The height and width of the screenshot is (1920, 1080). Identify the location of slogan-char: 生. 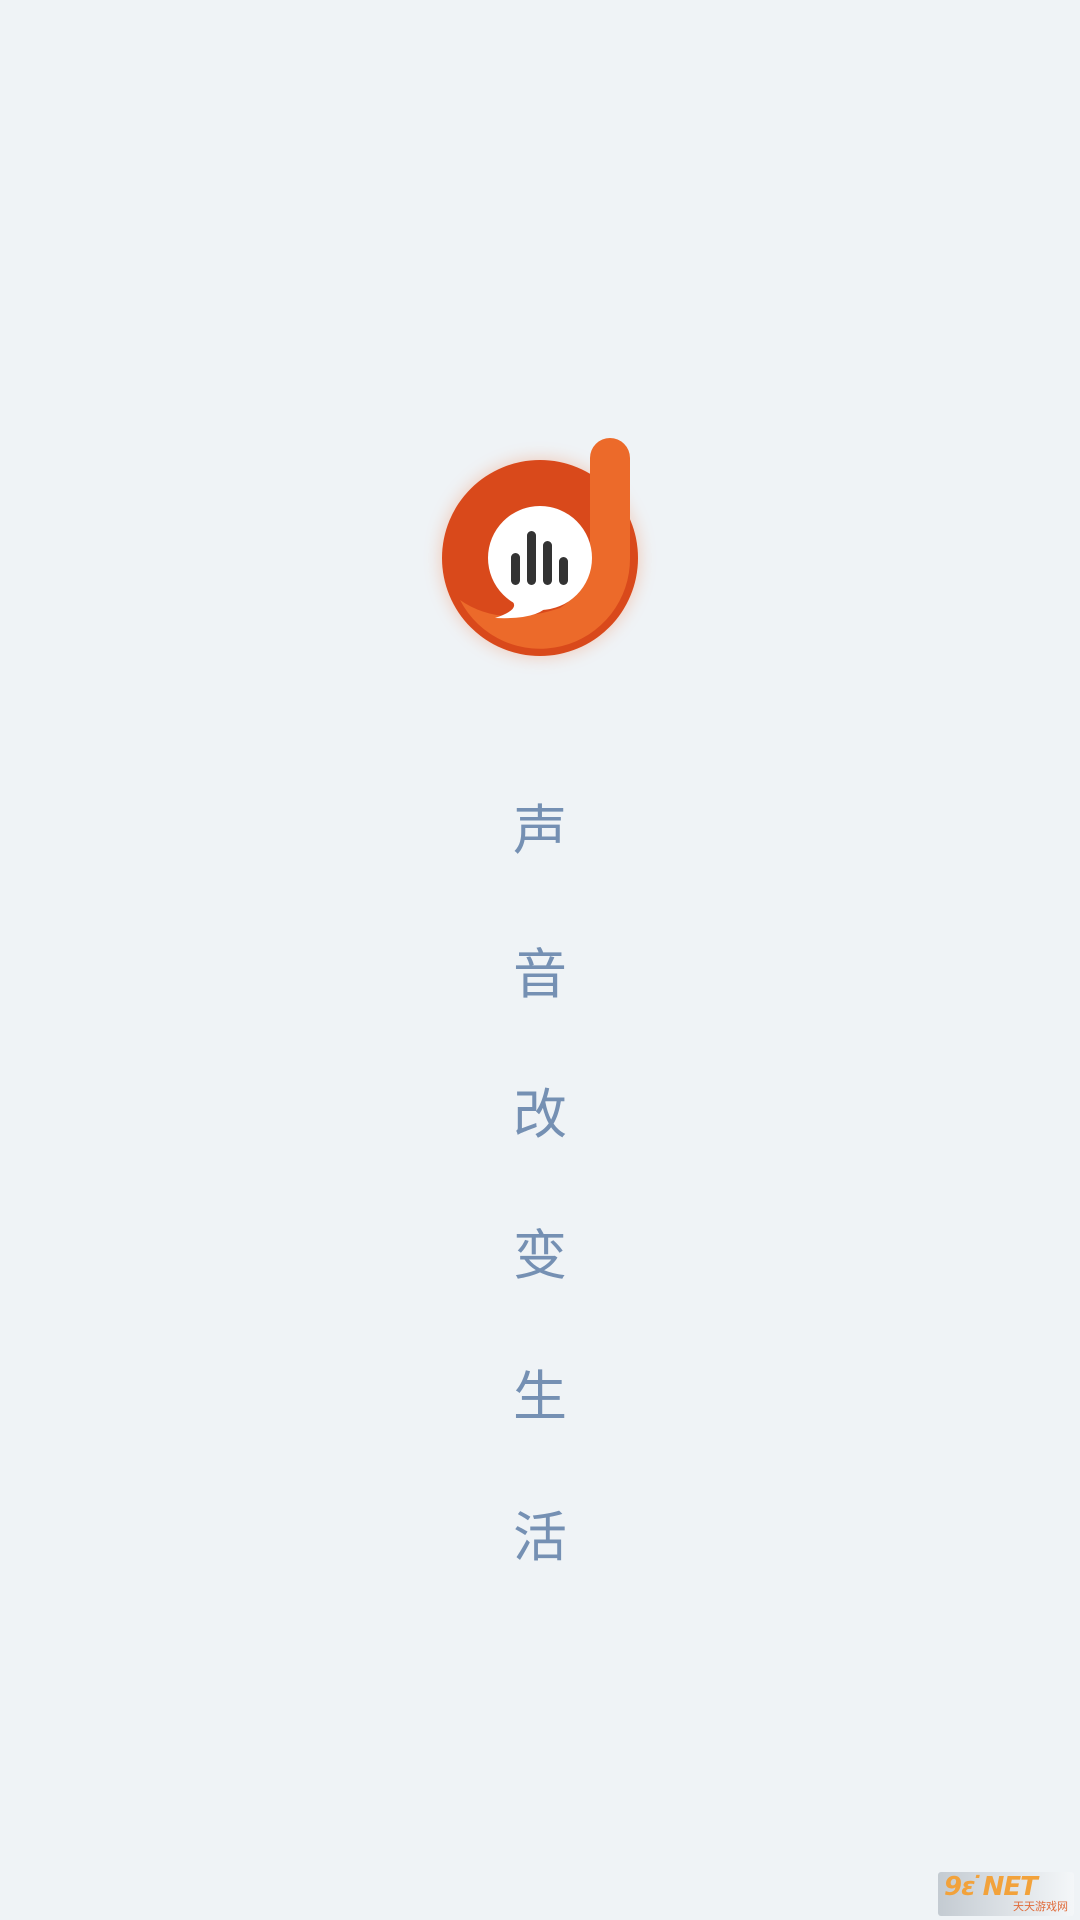
(540, 1396).